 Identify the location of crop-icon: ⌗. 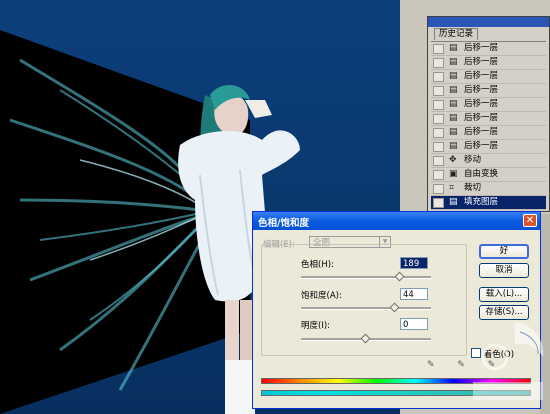
(452, 188).